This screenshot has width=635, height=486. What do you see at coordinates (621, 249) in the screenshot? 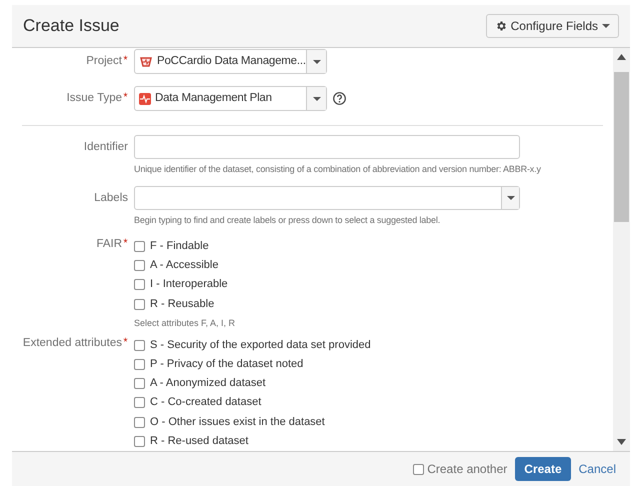
I see `scrollbar` at bounding box center [621, 249].